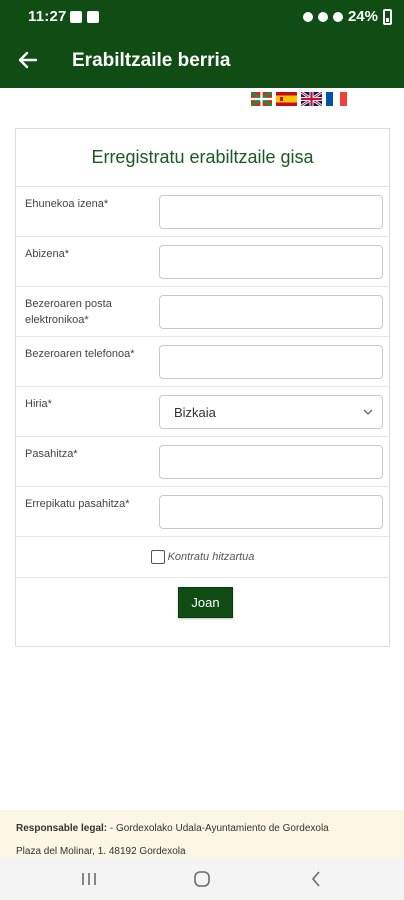 This screenshot has width=404, height=900. What do you see at coordinates (205, 602) in the screenshot?
I see `submit-button: Joan` at bounding box center [205, 602].